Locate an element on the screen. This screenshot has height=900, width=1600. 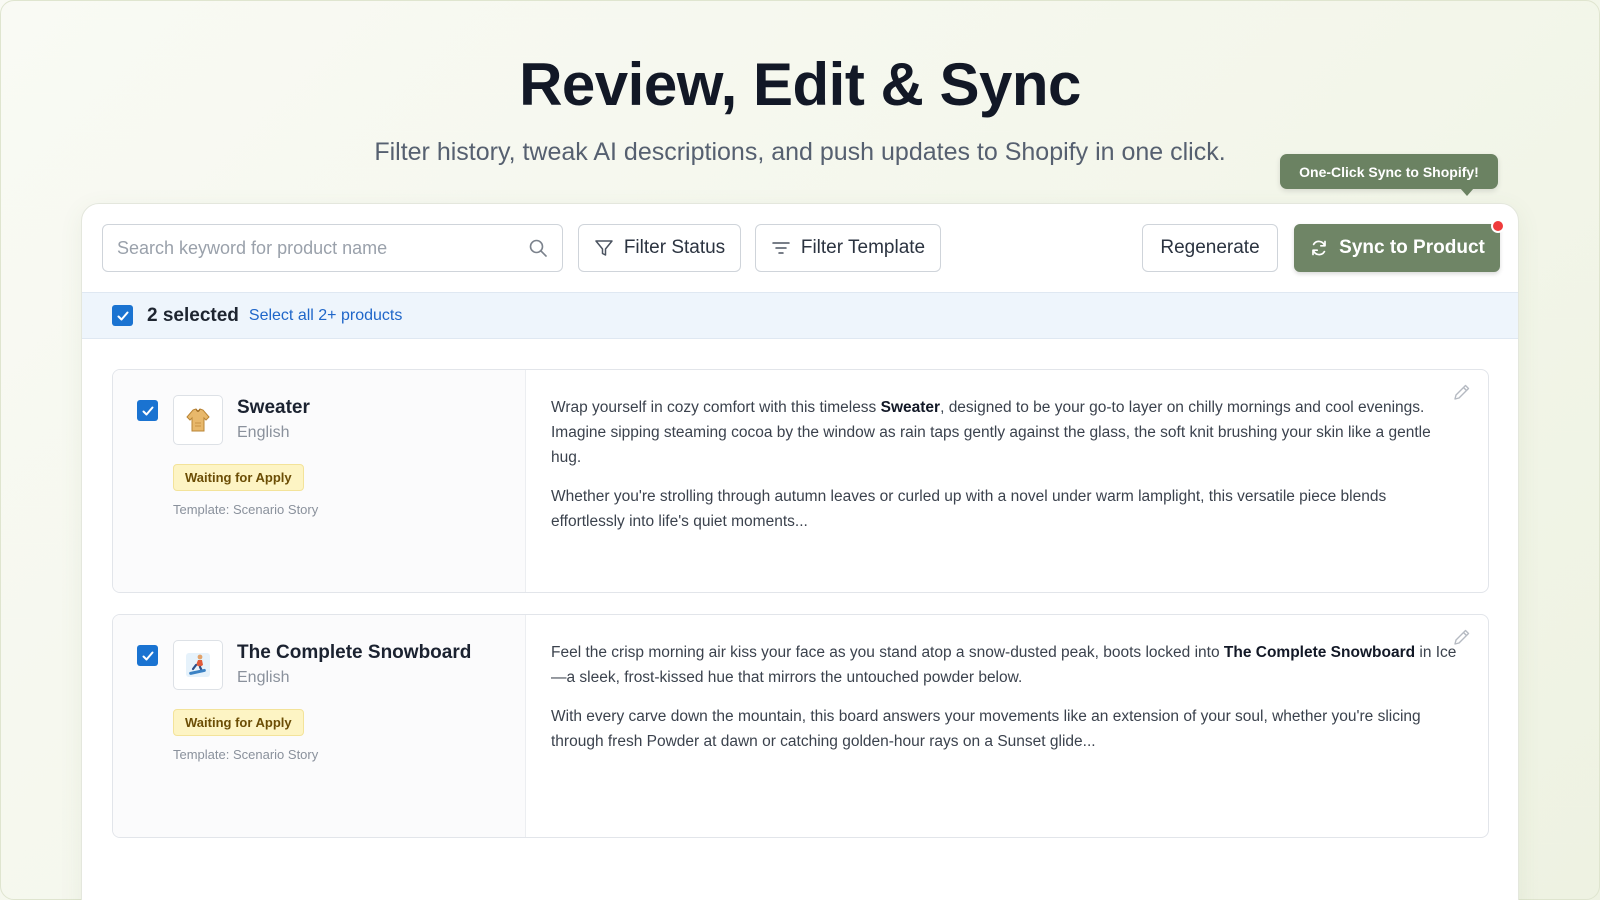
selection-bar: 2 selected Select all 2+ products is located at coordinates (800, 315).